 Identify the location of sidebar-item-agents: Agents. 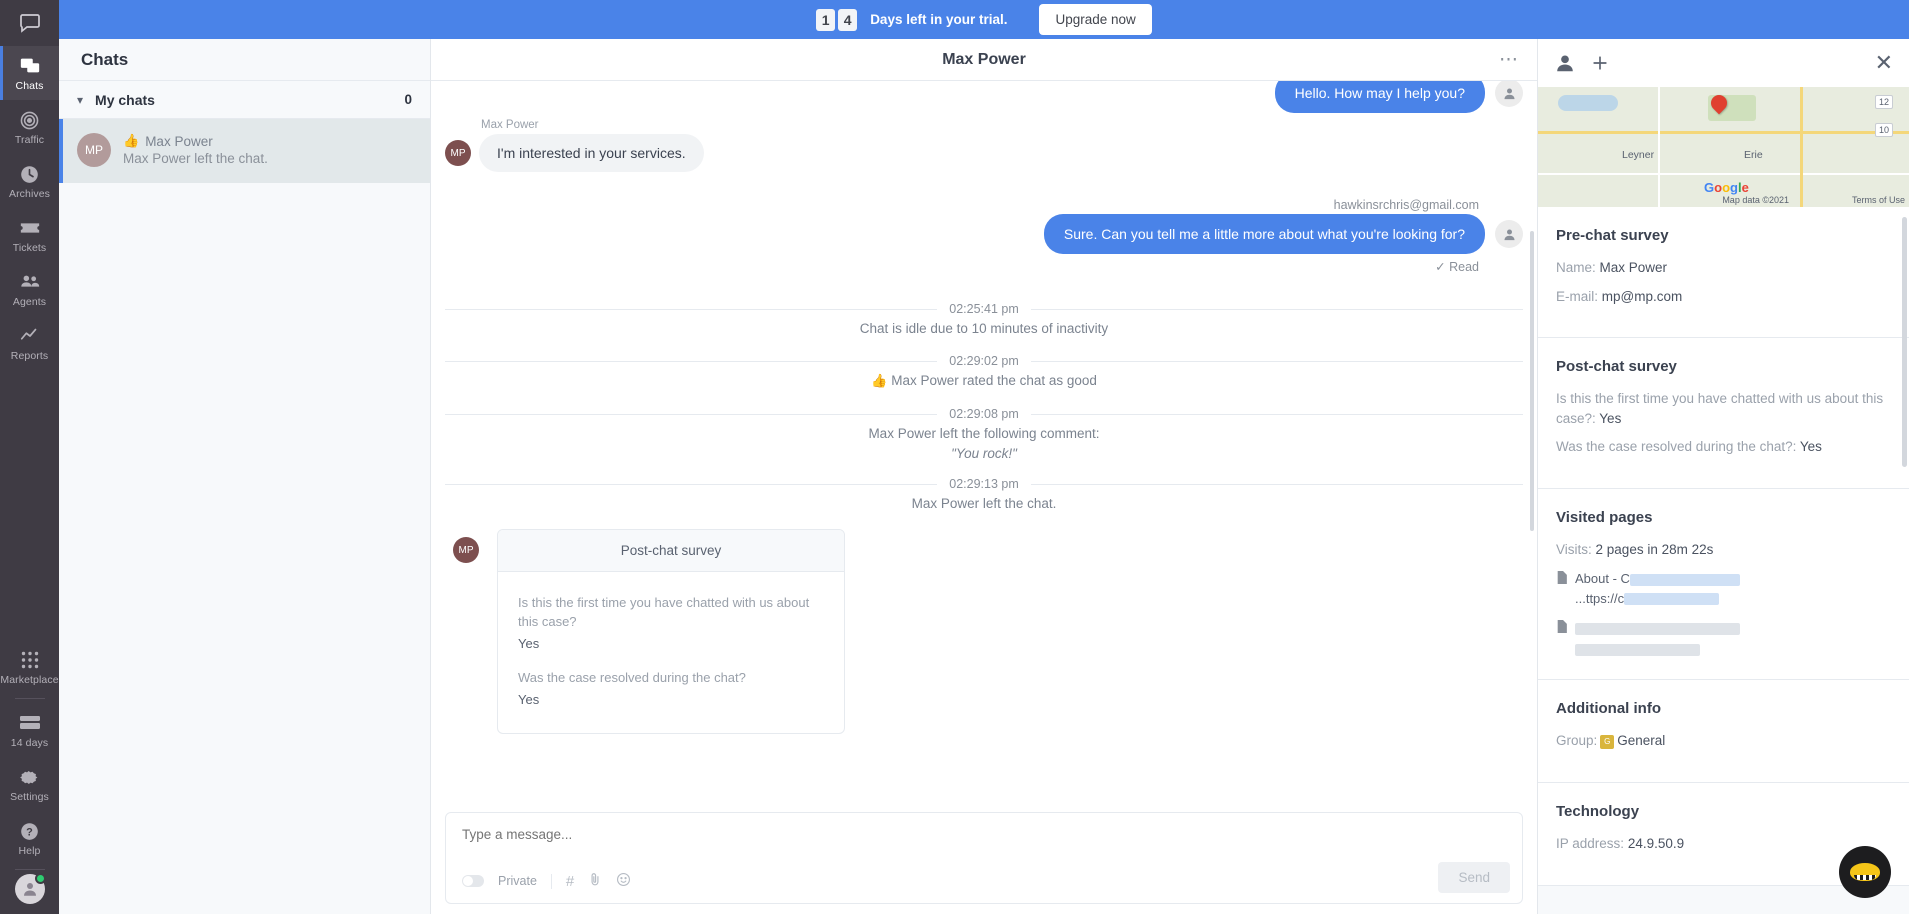
(29, 289).